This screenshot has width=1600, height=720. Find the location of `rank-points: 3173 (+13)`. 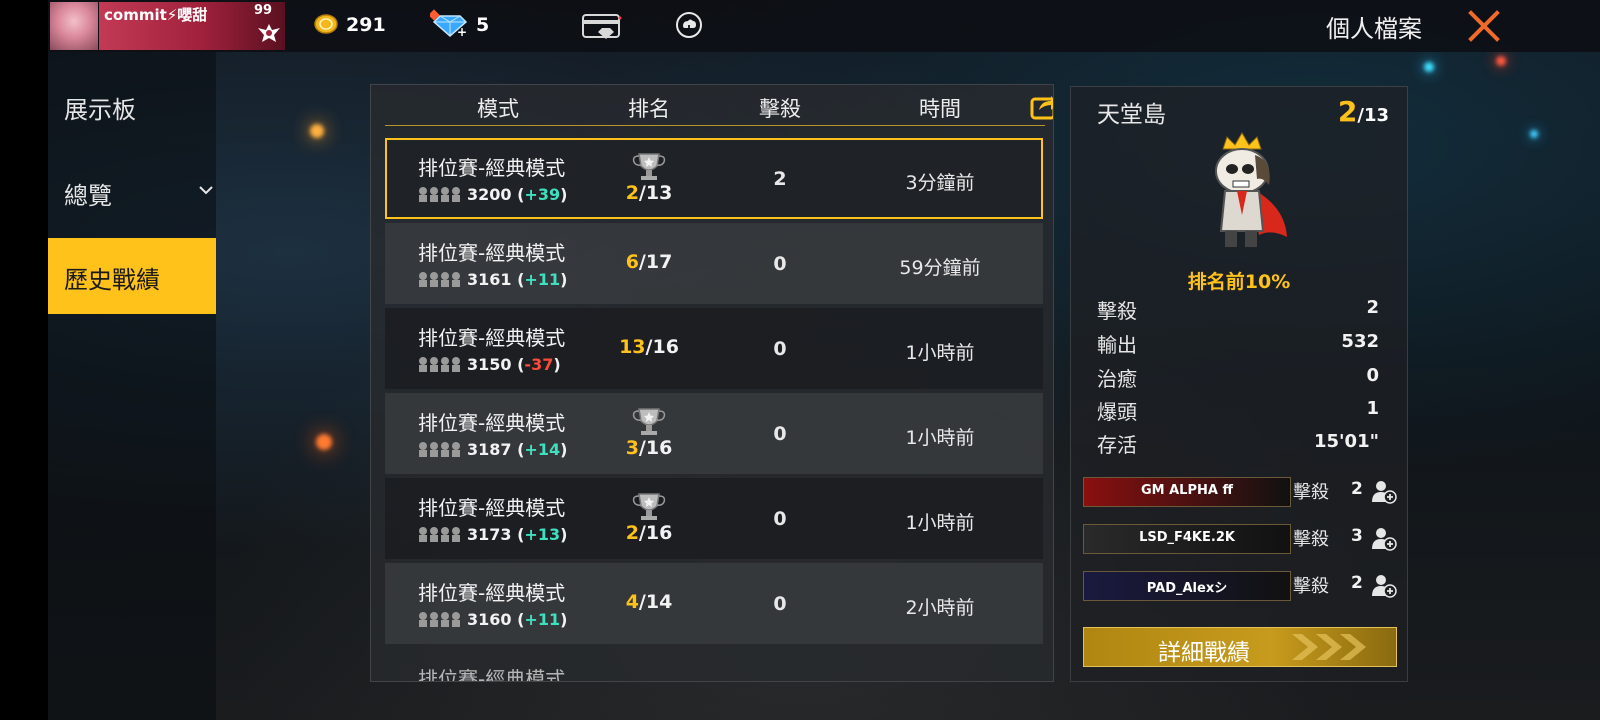

rank-points: 3173 (+13) is located at coordinates (517, 534).